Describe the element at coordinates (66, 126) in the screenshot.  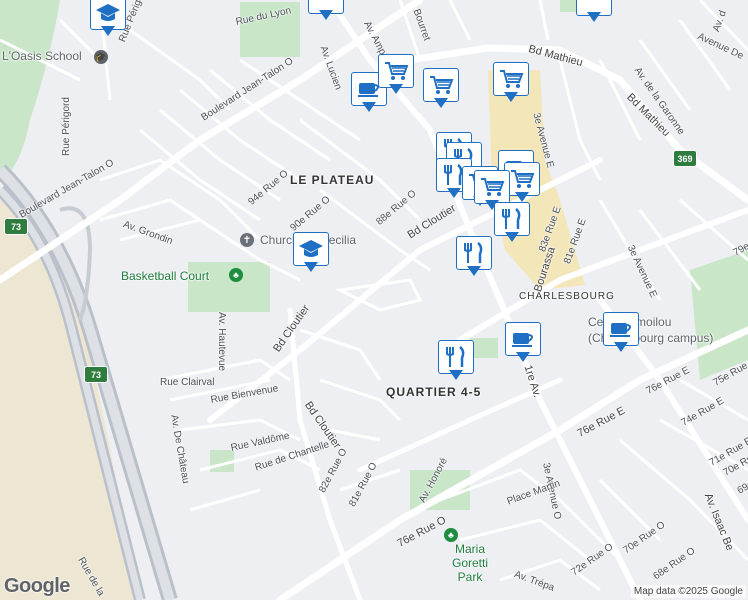
I see `street-rue-perigord: Rue Périgord` at that location.